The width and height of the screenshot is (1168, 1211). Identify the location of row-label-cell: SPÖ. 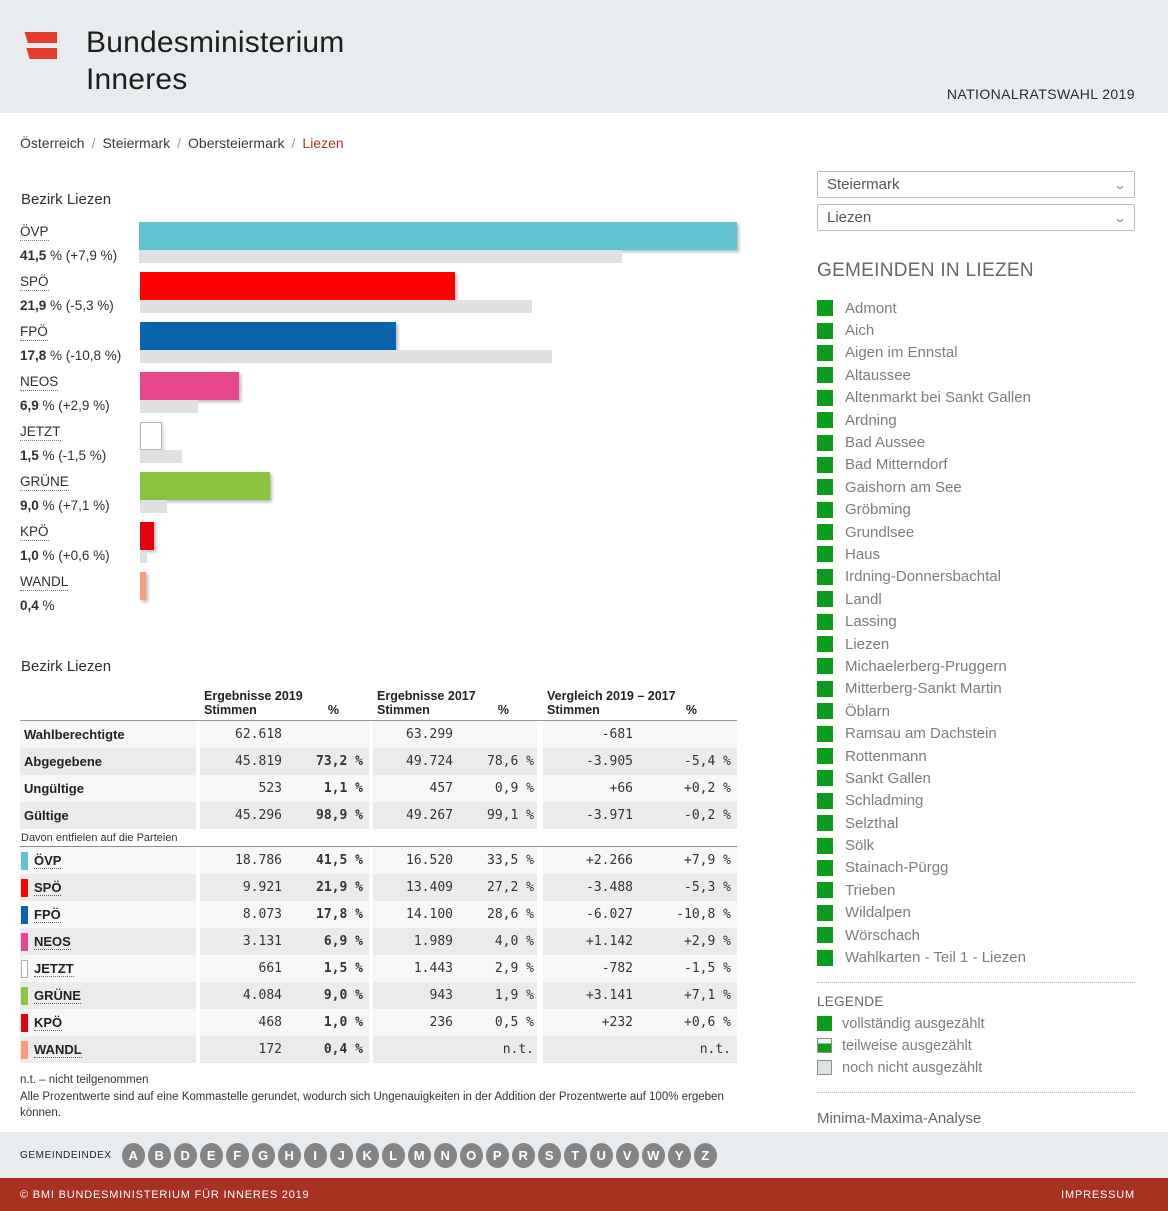
(108, 887).